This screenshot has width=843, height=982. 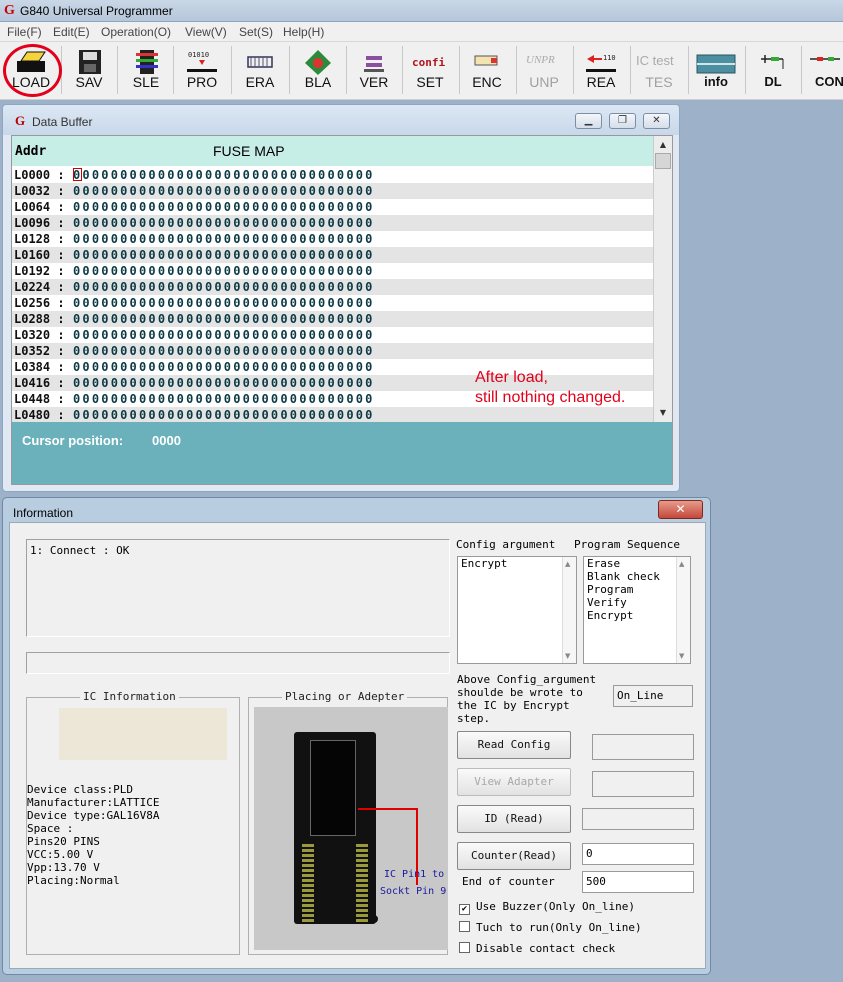 I want to click on config-argument-label: Config argument, so click(x=506, y=544).